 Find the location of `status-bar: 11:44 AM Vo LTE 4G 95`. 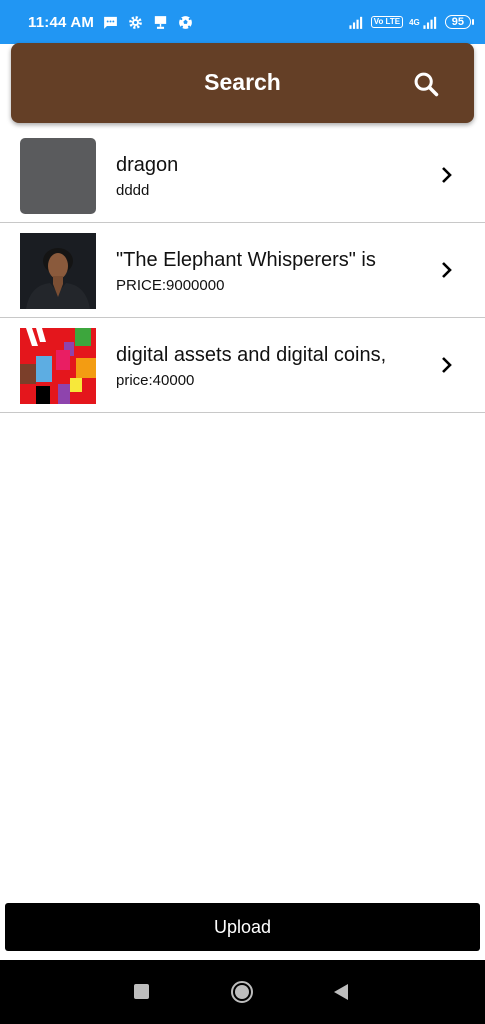

status-bar: 11:44 AM Vo LTE 4G 95 is located at coordinates (242, 22).